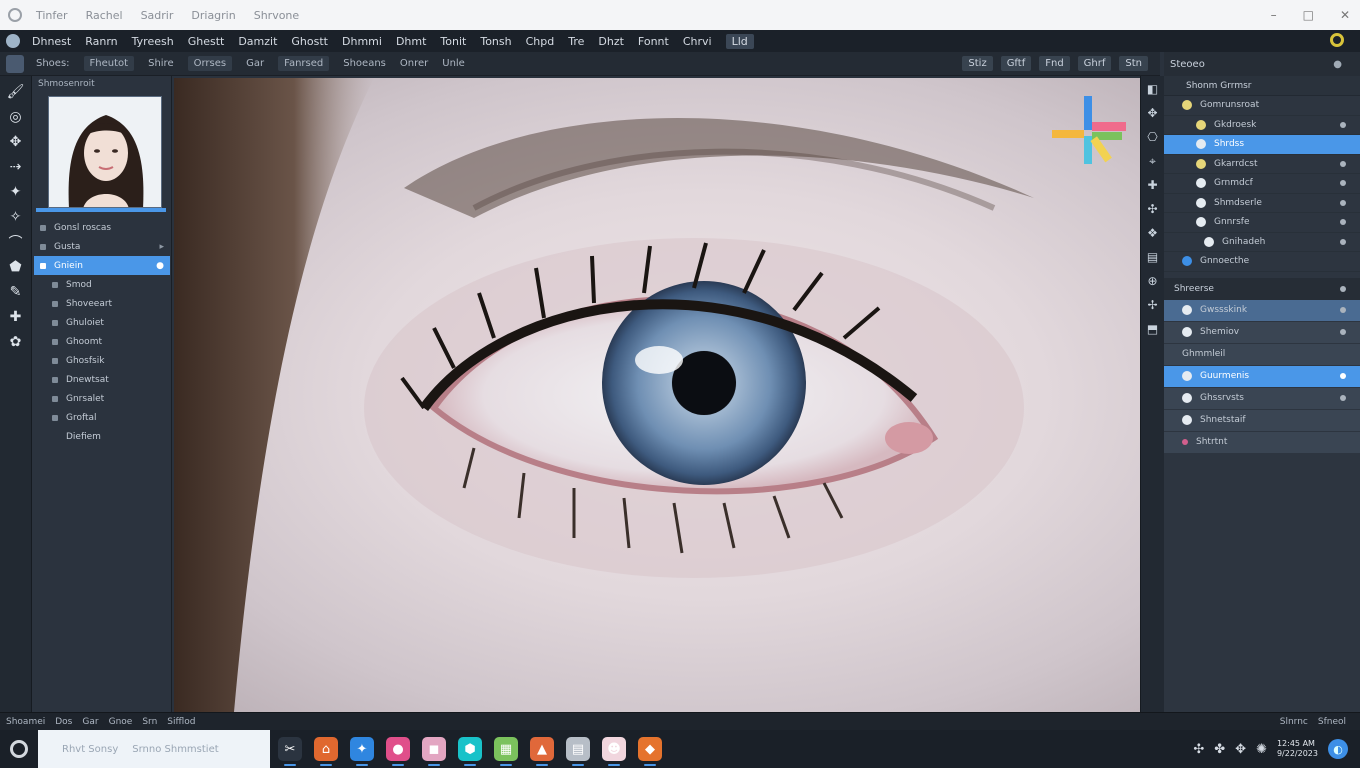 Image resolution: width=1360 pixels, height=768 pixels. I want to click on adjustment-row: Shemiov, so click(1262, 332).